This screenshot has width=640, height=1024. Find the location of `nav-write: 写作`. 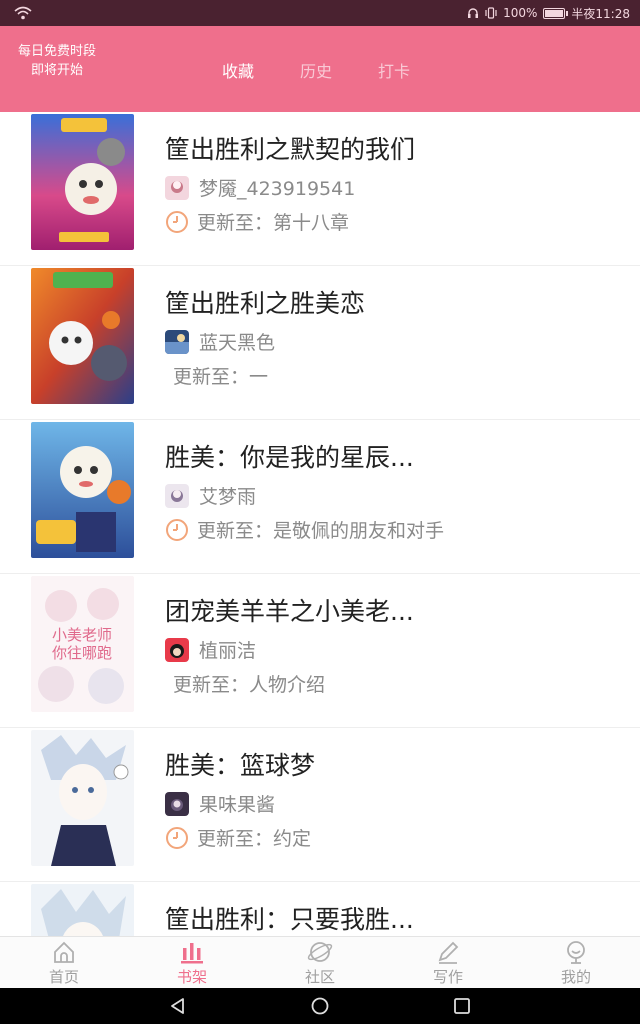

nav-write: 写作 is located at coordinates (448, 962).